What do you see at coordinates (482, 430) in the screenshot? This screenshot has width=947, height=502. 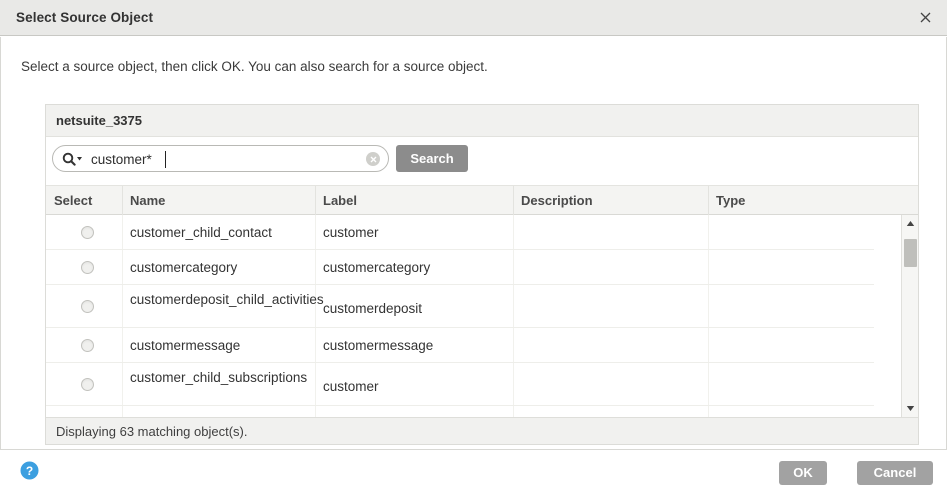 I see `status-bar: Displaying 63 matching object(s).` at bounding box center [482, 430].